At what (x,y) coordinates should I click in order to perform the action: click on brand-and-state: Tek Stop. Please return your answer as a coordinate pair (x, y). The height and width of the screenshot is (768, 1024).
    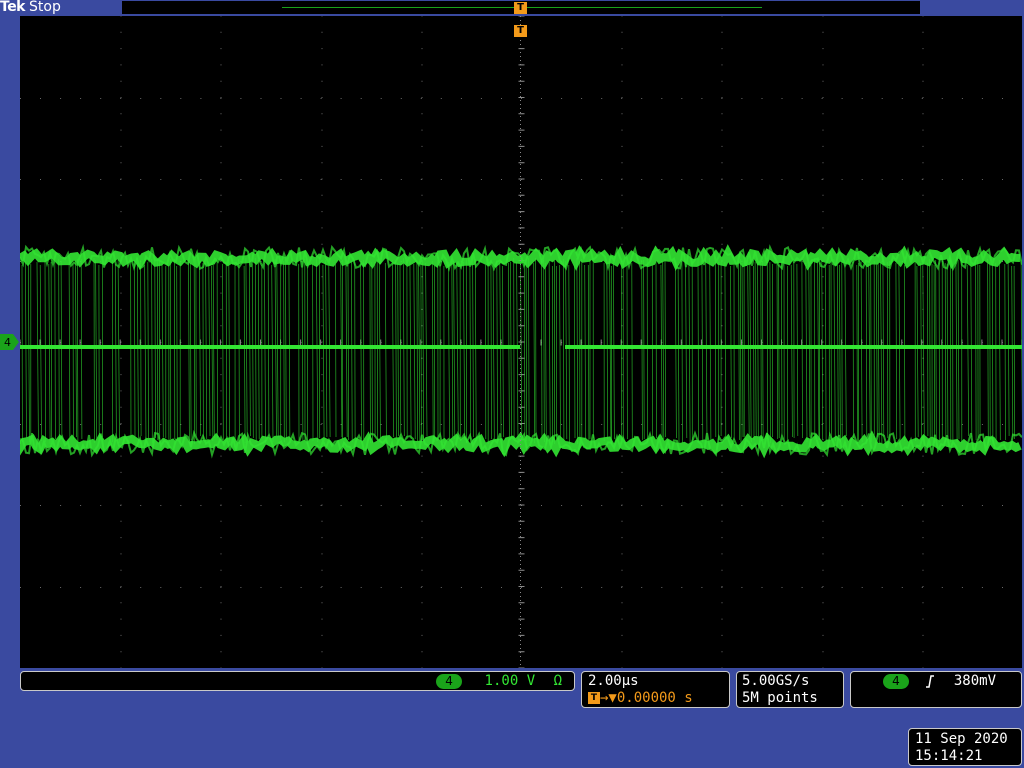
    Looking at the image, I should click on (30, 7).